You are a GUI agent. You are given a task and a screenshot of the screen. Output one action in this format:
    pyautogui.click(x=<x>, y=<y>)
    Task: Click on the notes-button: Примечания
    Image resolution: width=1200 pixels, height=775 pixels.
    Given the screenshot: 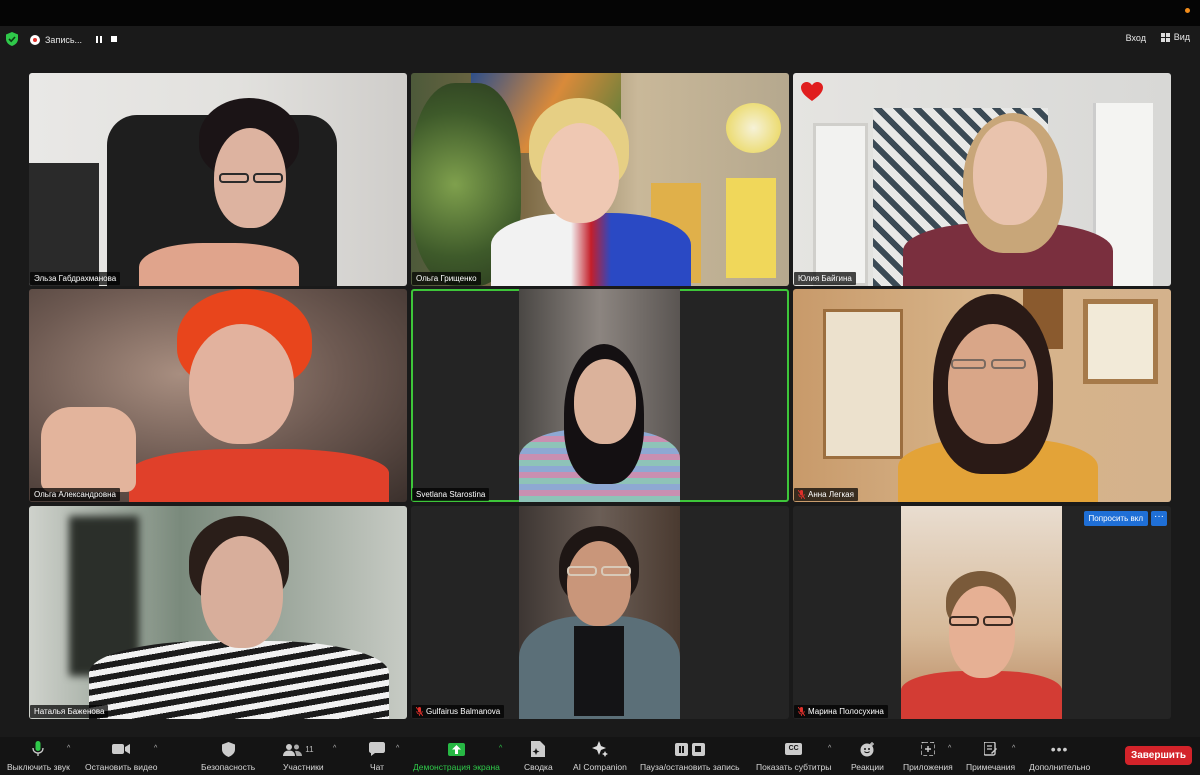 What is the action you would take?
    pyautogui.click(x=990, y=757)
    